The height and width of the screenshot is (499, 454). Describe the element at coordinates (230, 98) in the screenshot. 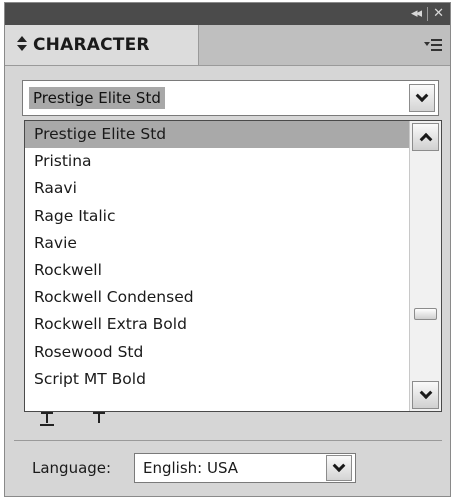

I see `font-family-dropdown: Prestige Elite Std` at that location.